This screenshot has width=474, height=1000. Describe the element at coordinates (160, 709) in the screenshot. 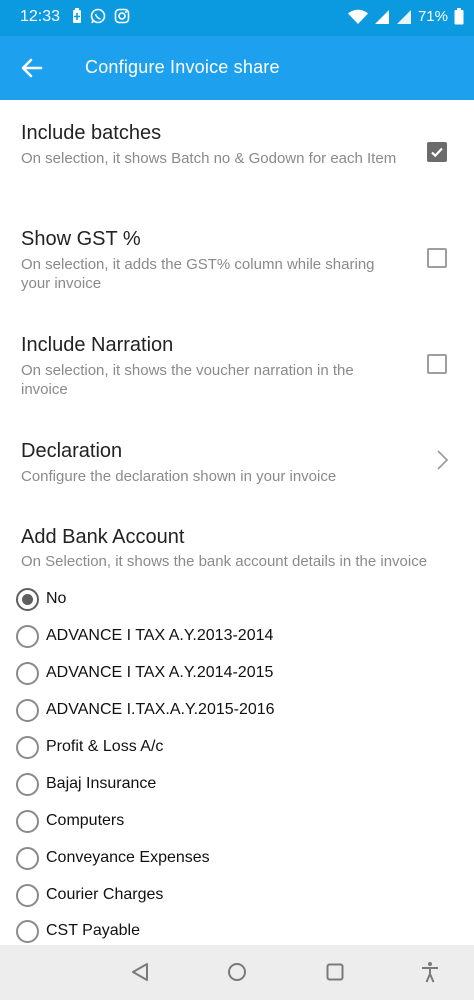

I see `radio-label: ADVANCE I.TAX.A.Y.2015-2016` at that location.